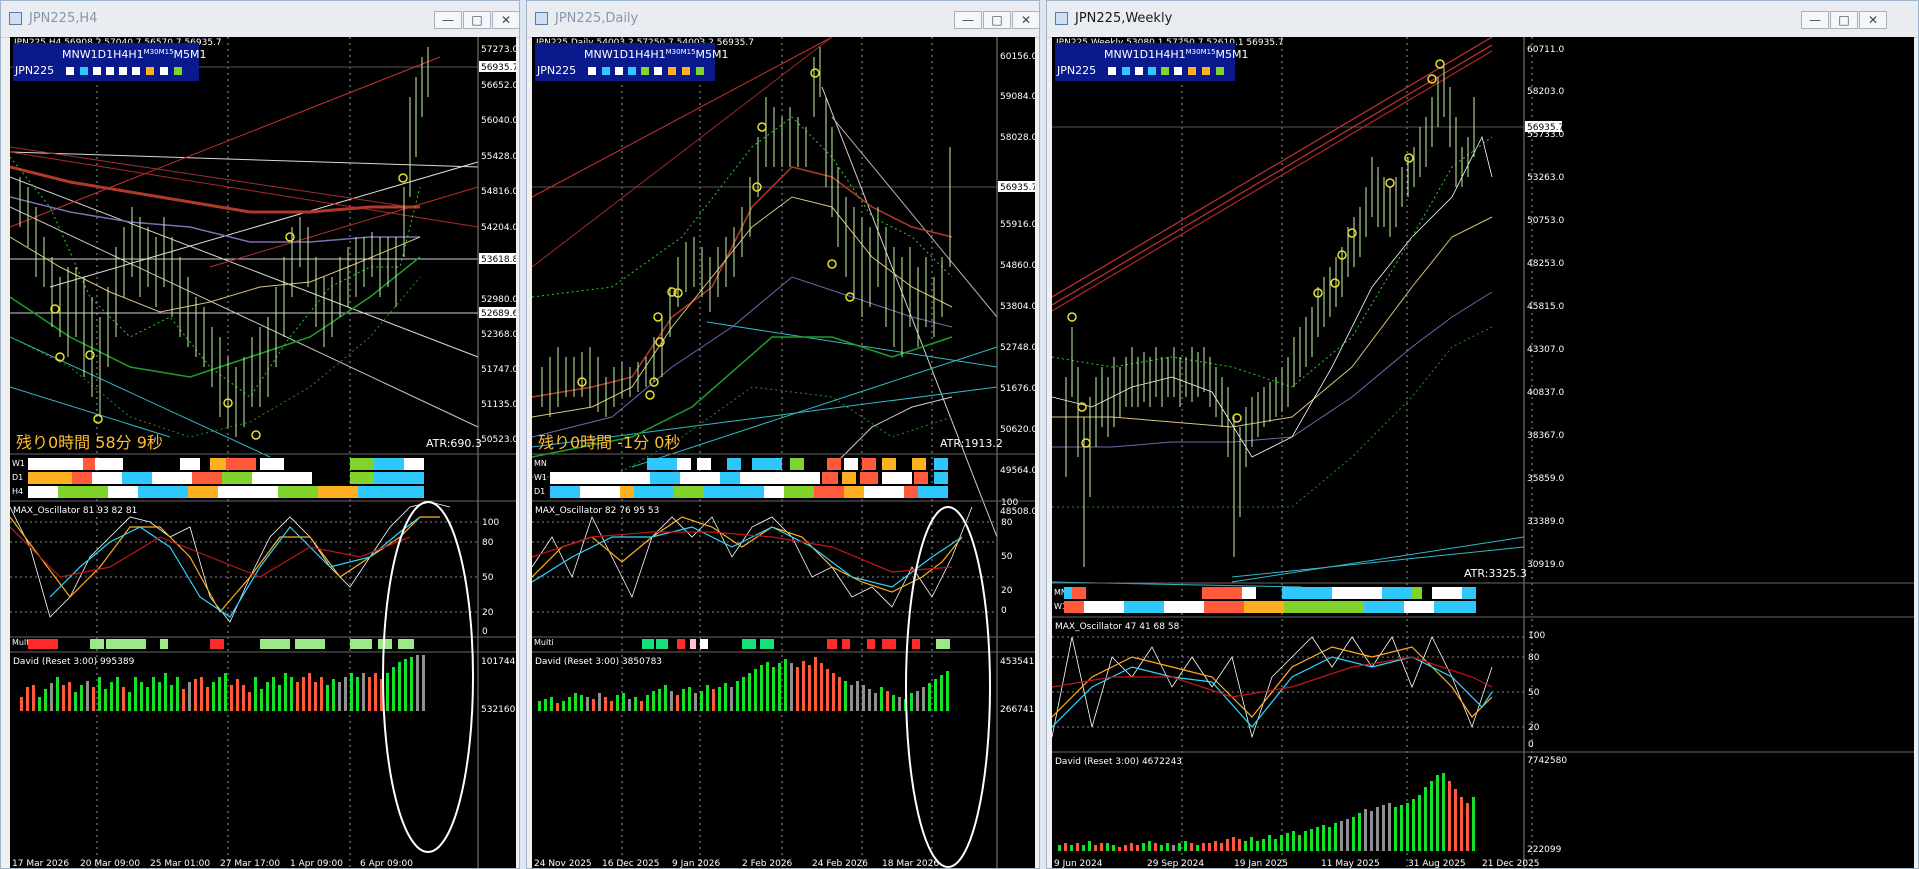 This screenshot has height=869, width=1919. What do you see at coordinates (1545, 178) in the screenshot?
I see `svg-text: 53263.0` at bounding box center [1545, 178].